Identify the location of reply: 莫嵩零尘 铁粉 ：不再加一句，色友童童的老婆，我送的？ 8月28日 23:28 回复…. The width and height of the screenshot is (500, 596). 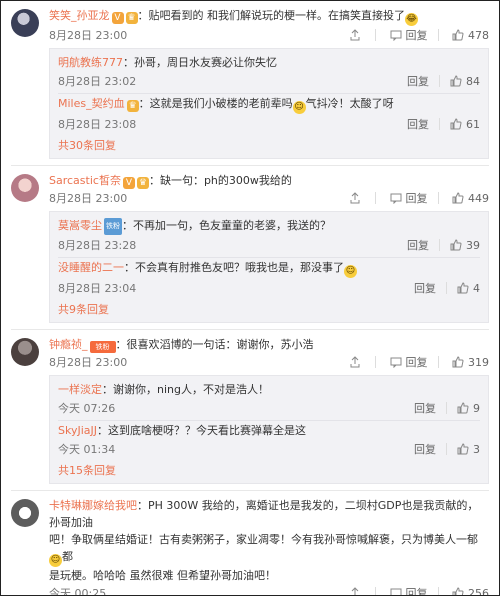
(269, 237).